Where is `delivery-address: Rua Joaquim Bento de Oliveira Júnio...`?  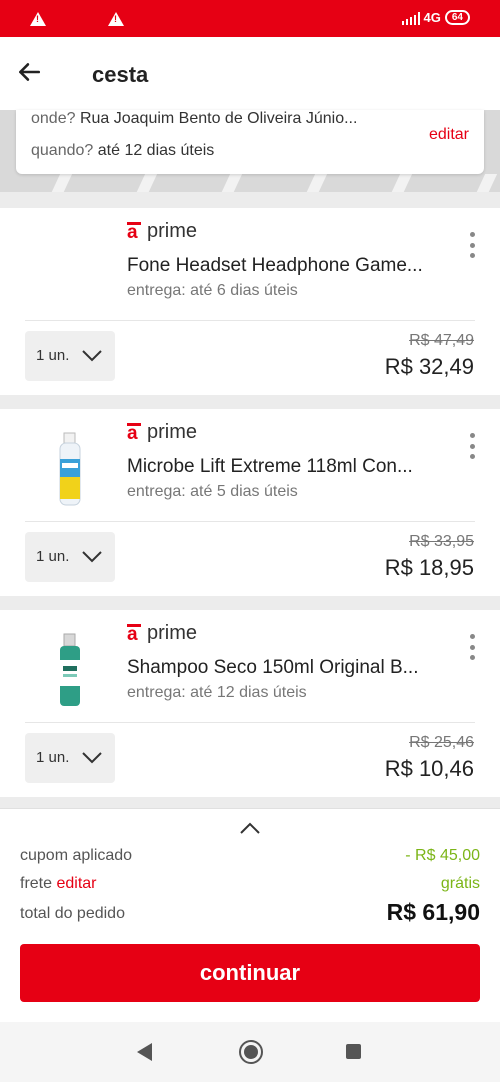
delivery-address: Rua Joaquim Bento de Oliveira Júnio... is located at coordinates (218, 118).